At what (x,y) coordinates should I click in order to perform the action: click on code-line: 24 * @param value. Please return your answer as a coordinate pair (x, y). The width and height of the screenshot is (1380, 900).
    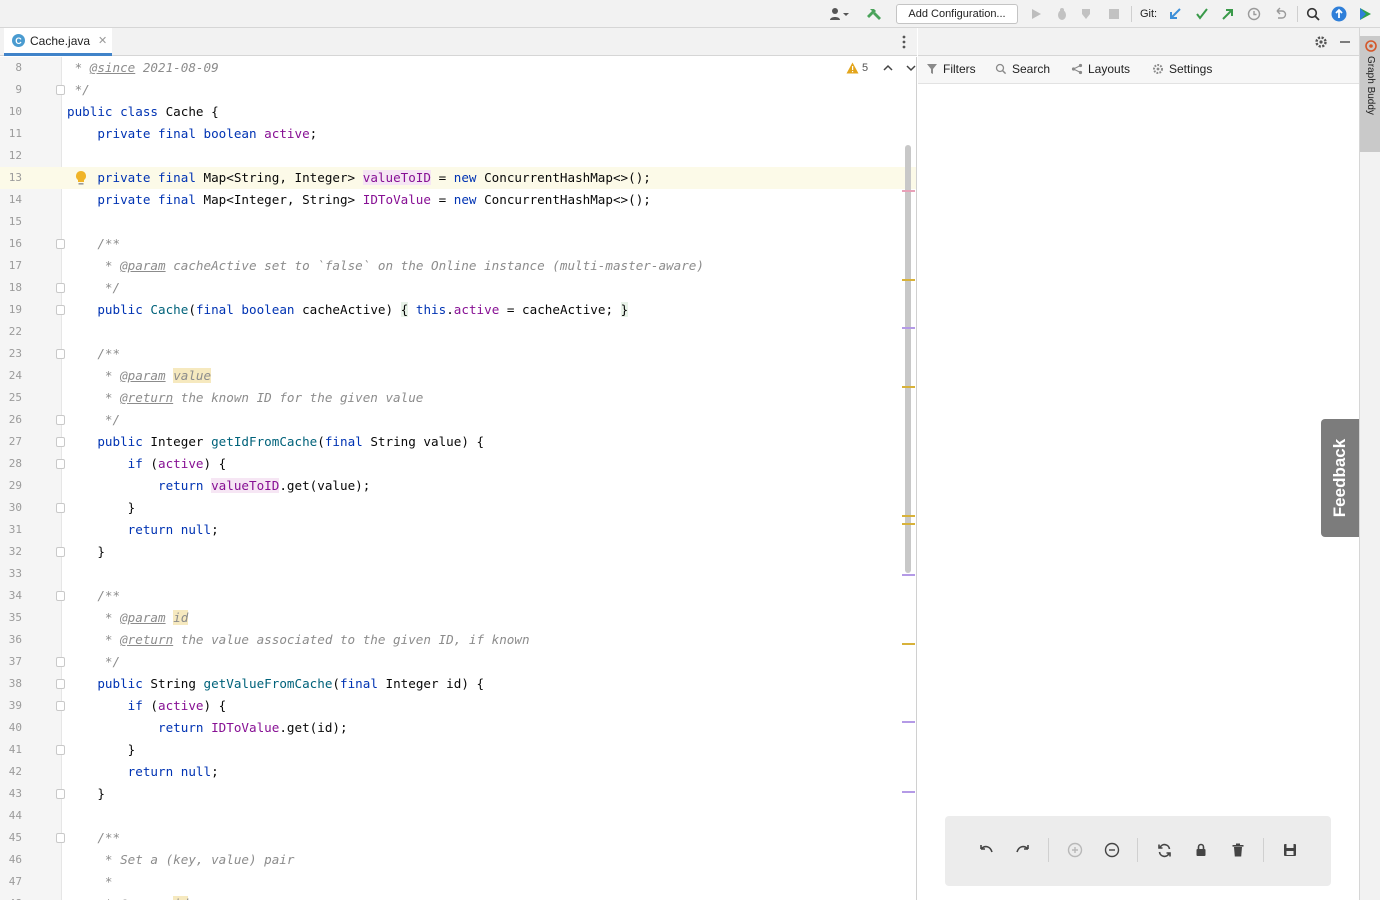
    Looking at the image, I should click on (458, 376).